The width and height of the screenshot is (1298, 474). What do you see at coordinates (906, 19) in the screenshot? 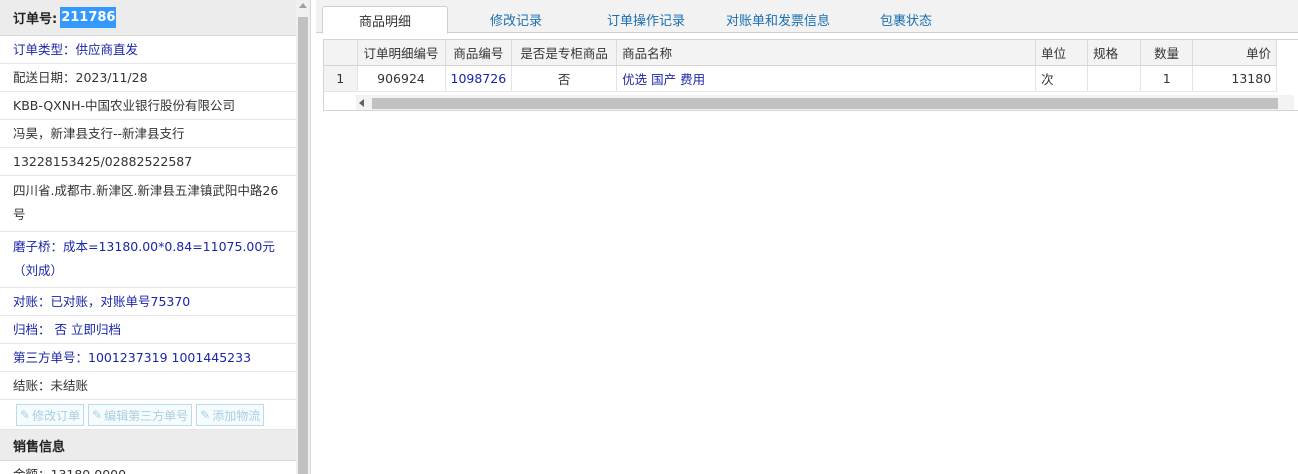
I see `tab-package-status: 包裹状态` at bounding box center [906, 19].